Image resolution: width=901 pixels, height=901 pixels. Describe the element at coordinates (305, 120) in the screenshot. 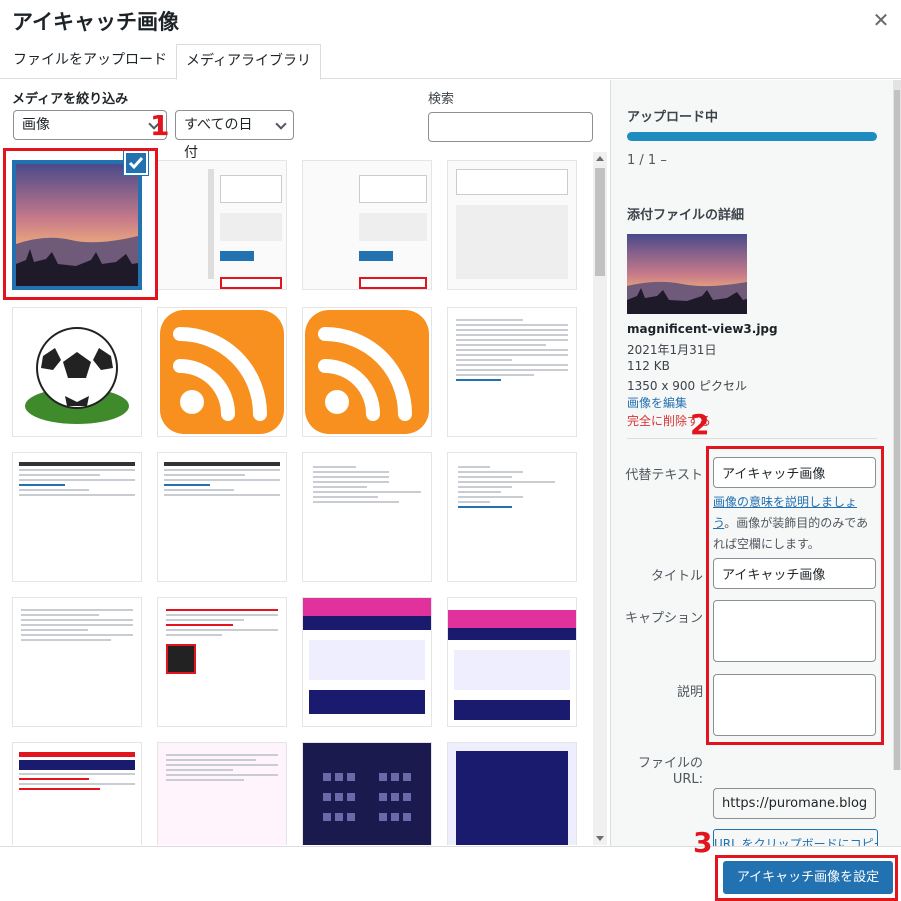

I see `media-filter-bar: メディアを絞り込み 画像 すべての日付 検索` at that location.